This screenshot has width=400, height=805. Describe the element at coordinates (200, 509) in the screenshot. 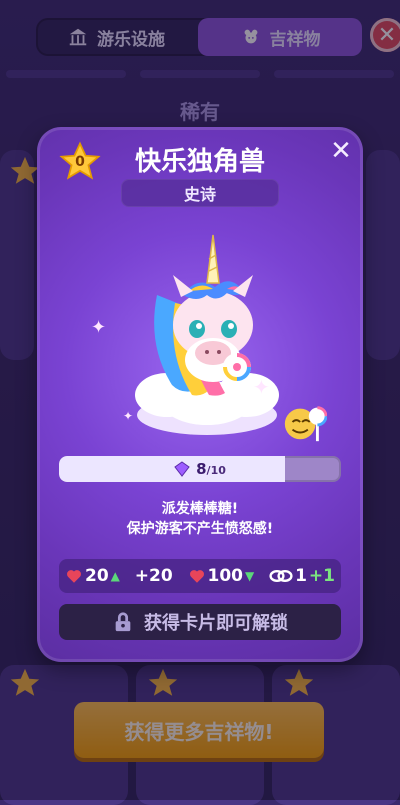

I see `description-line: 派发棒棒糖!` at that location.